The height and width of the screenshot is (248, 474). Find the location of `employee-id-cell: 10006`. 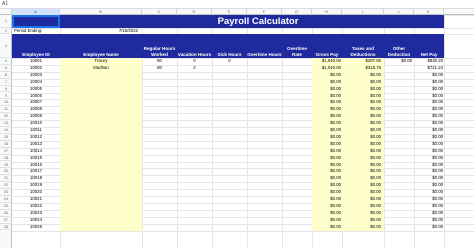

employee-id-cell: 10006 is located at coordinates (36, 96).